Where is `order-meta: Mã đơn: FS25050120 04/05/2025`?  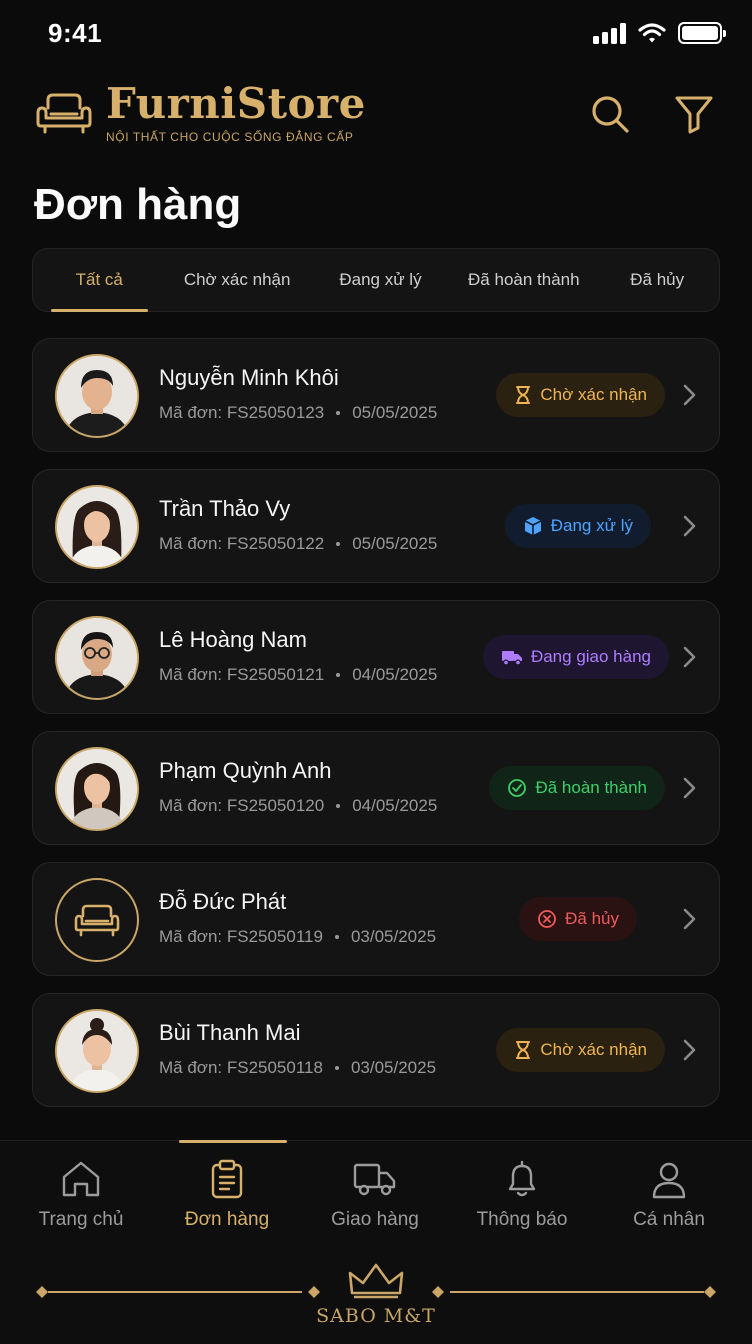 order-meta: Mã đơn: FS25050120 04/05/2025 is located at coordinates (298, 806).